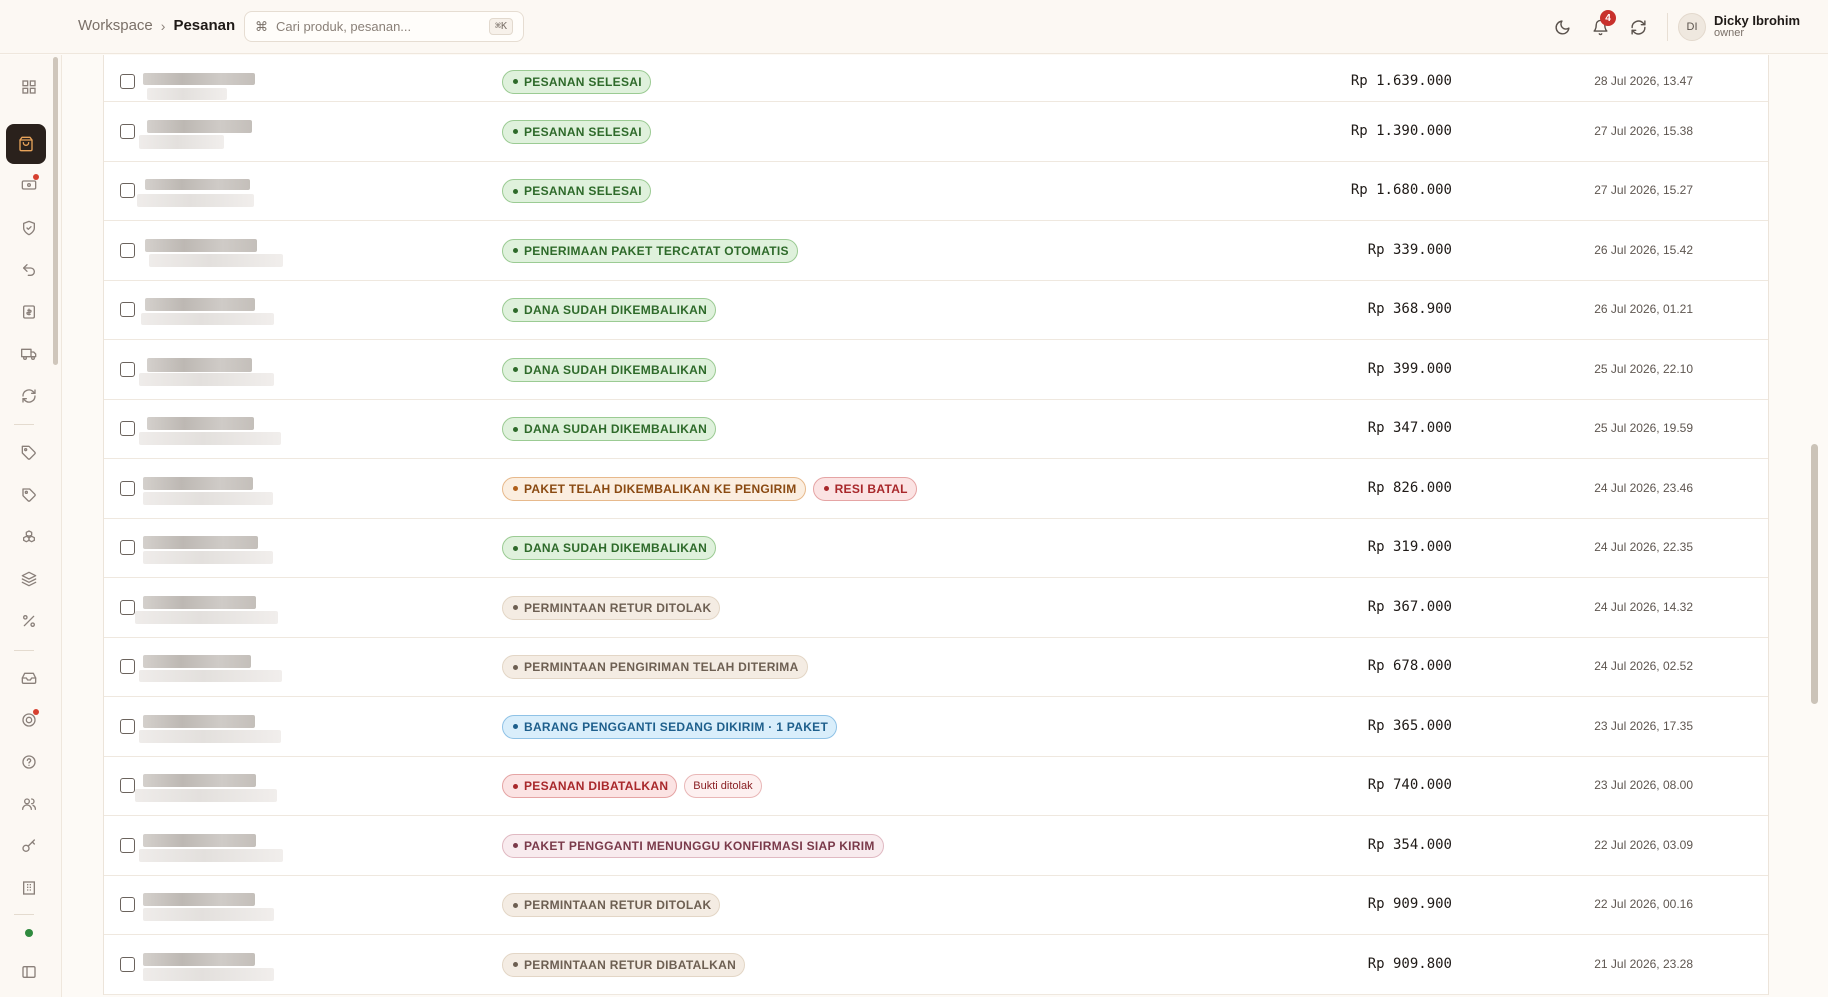 The height and width of the screenshot is (997, 1828). Describe the element at coordinates (583, 191) in the screenshot. I see `status-badge-label: PESANAN SELESAI` at that location.